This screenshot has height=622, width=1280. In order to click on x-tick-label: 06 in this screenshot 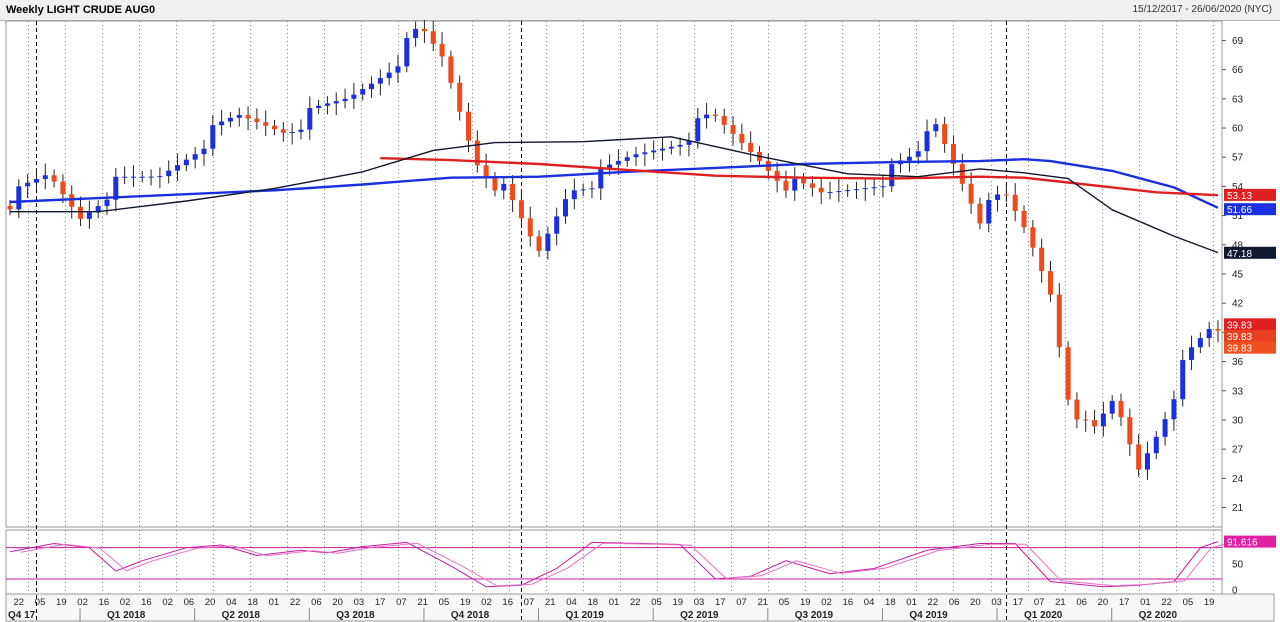, I will do `click(1081, 602)`.